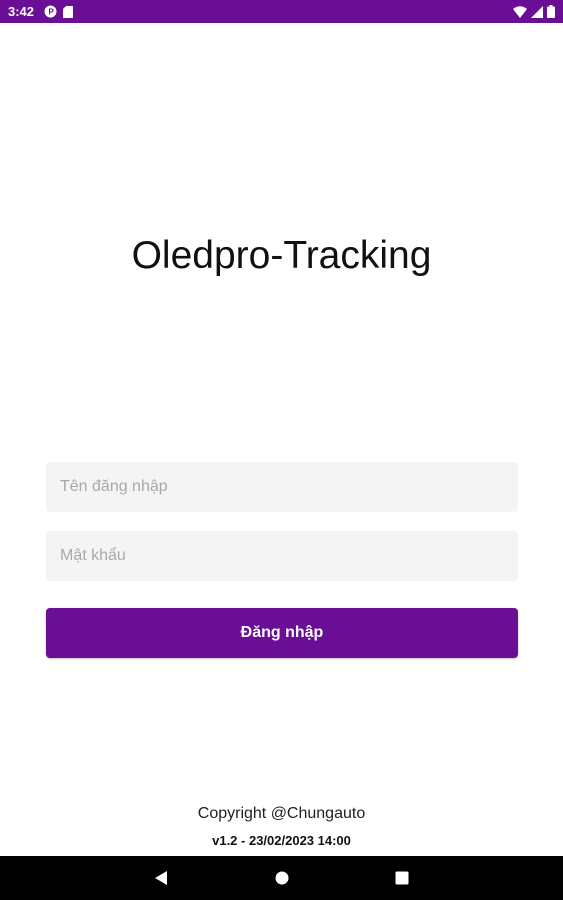  What do you see at coordinates (281, 813) in the screenshot?
I see `copyright-text: Copyright @Chungauto` at bounding box center [281, 813].